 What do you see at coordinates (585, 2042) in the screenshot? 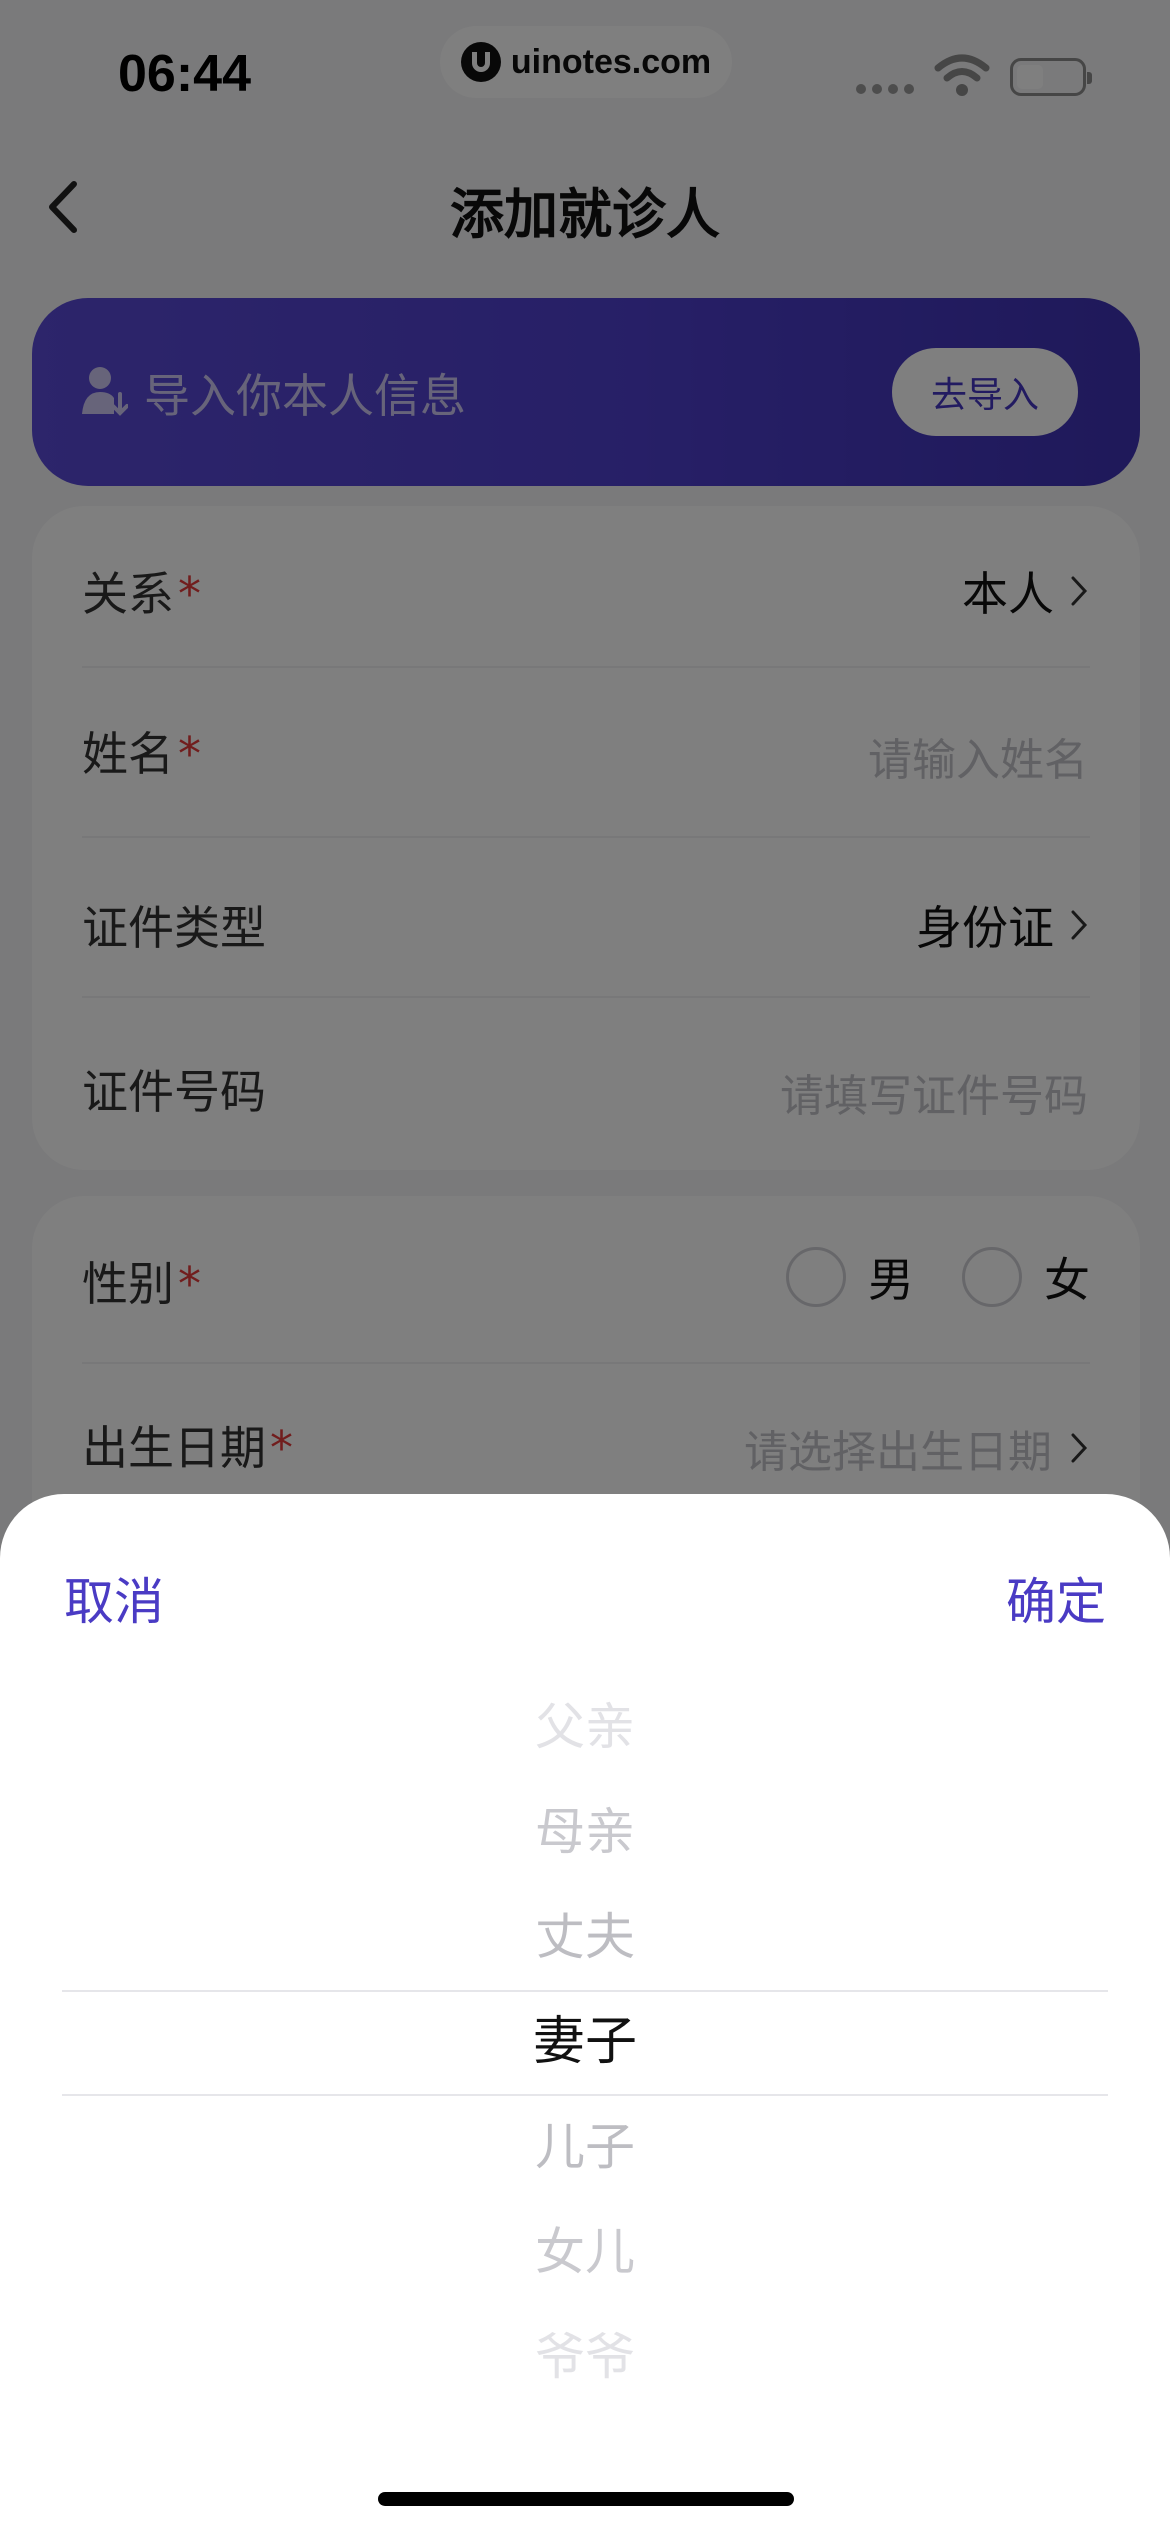
I see `picker-option: 妻子` at bounding box center [585, 2042].